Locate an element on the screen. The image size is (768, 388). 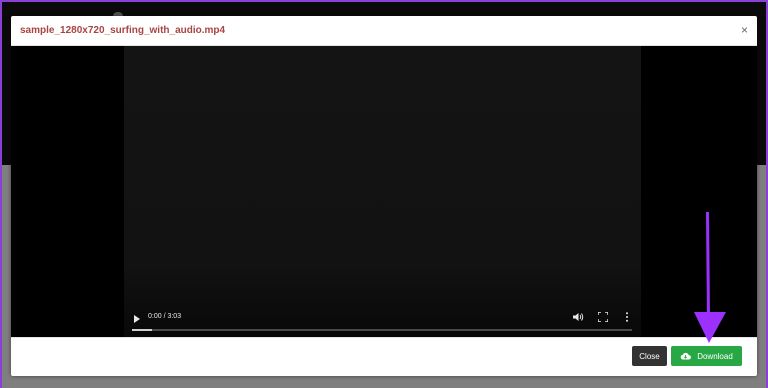
frame-border is located at coordinates (1, 194).